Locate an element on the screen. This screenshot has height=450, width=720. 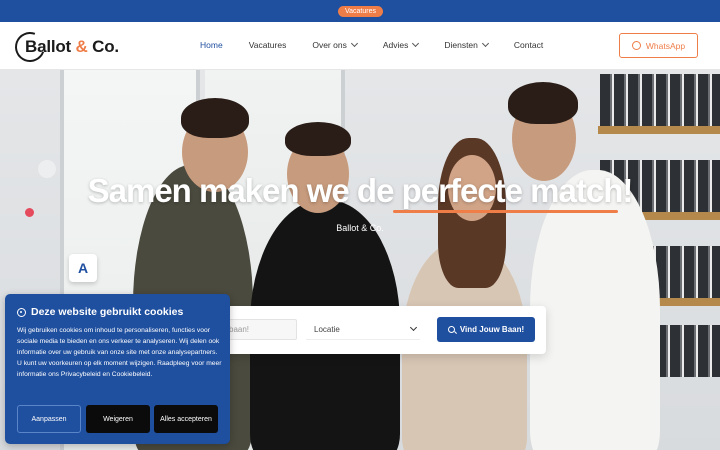
cookie-header: Deze website gebruikt cookies is located at coordinates (100, 312).